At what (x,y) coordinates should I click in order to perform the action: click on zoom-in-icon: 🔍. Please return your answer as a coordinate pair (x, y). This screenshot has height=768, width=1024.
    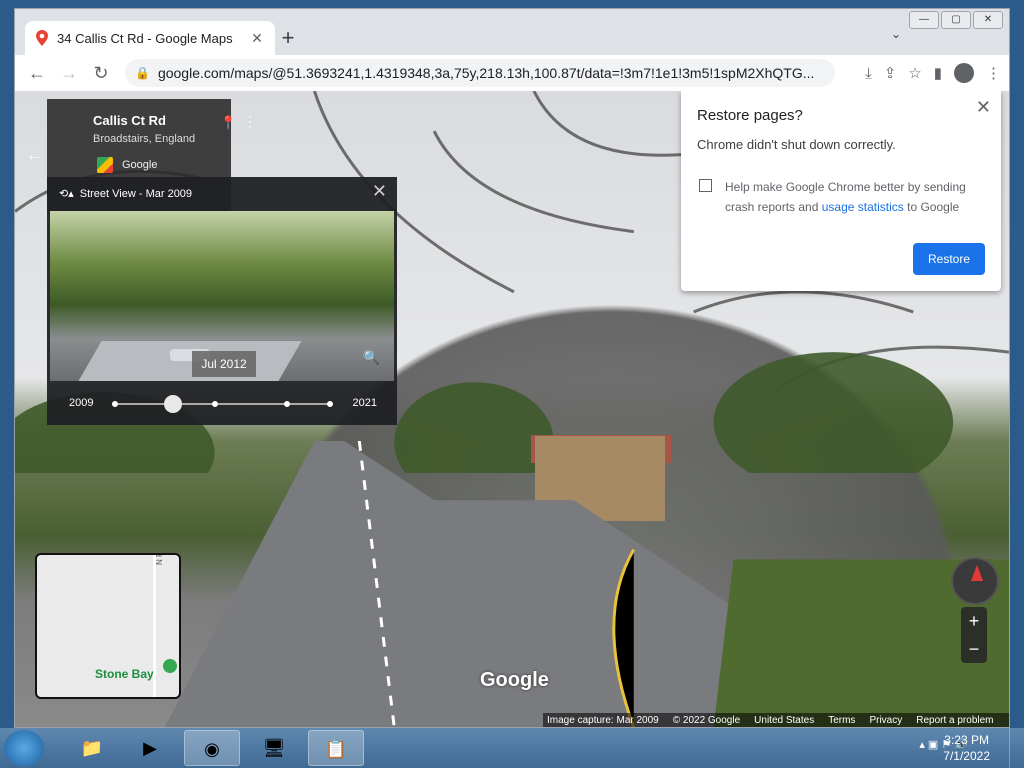
    Looking at the image, I should click on (371, 357).